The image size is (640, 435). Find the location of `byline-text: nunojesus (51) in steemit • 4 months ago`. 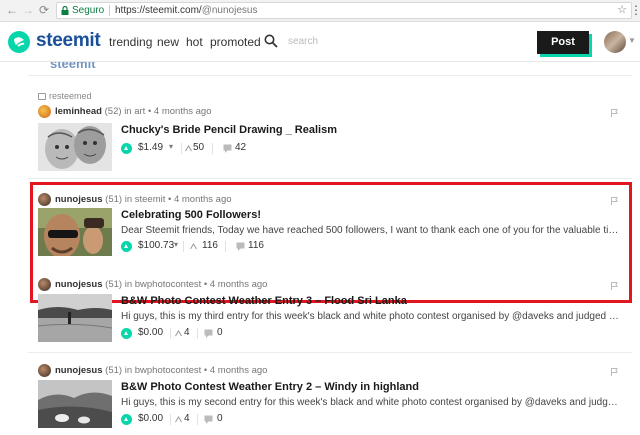

byline-text: nunojesus (51) in steemit • 4 months ago is located at coordinates (143, 199).